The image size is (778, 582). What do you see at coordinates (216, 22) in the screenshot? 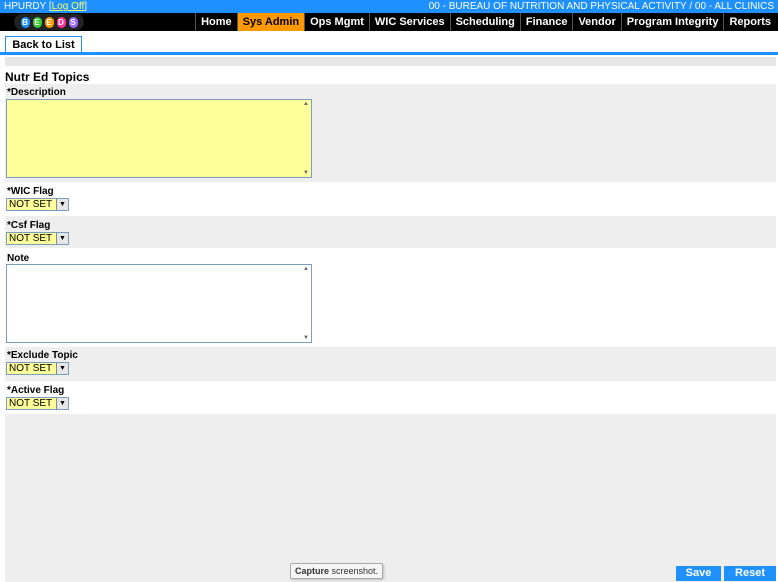
I see `menu-item-home: Home` at bounding box center [216, 22].